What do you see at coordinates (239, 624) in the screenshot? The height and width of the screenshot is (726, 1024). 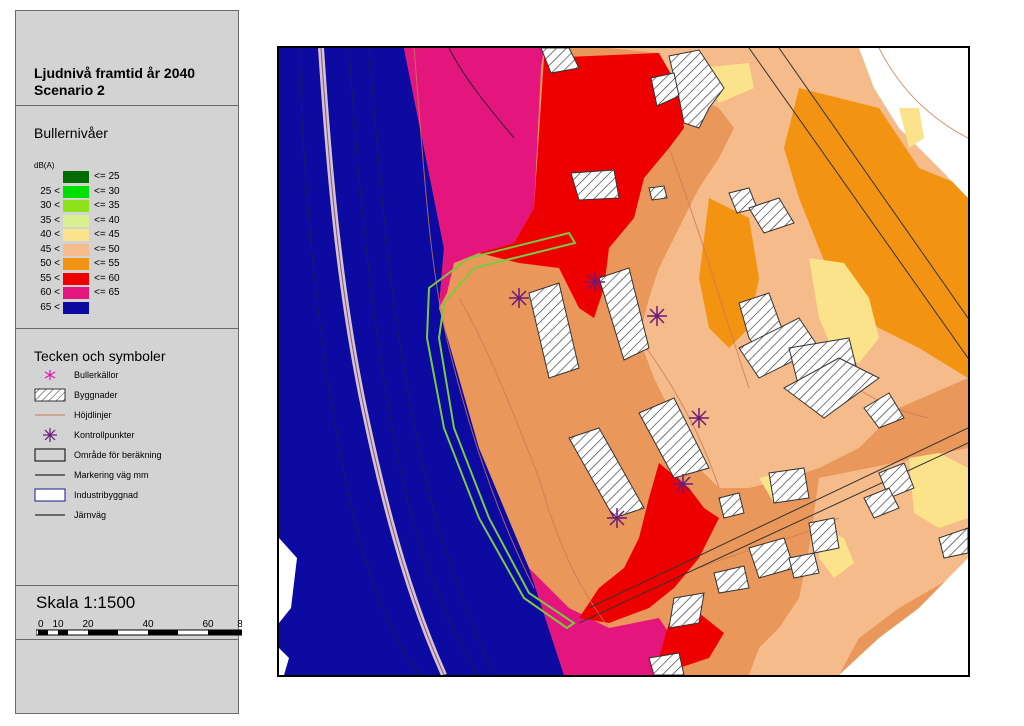 I see `scale-tick-label: 8` at bounding box center [239, 624].